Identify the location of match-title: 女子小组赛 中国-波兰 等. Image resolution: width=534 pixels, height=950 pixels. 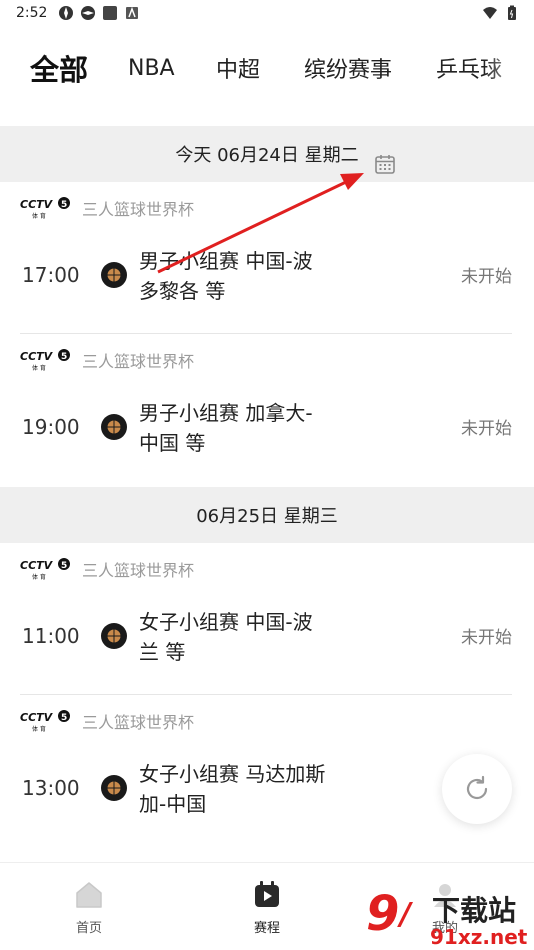
(226, 637).